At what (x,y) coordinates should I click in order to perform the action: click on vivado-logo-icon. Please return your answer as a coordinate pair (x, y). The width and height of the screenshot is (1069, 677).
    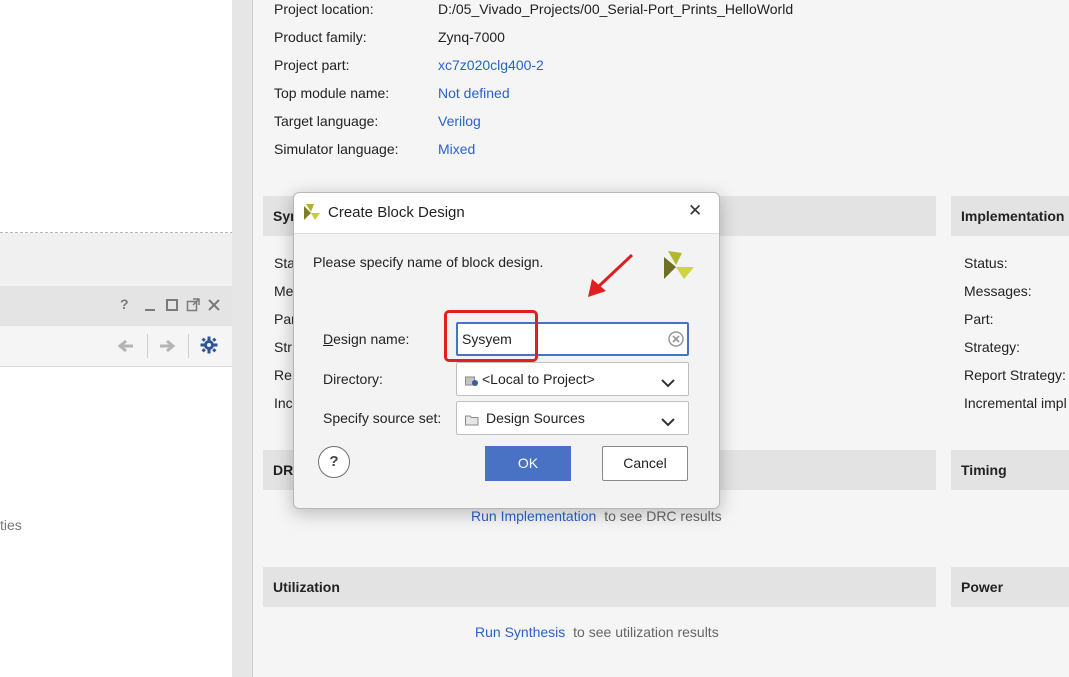
    Looking at the image, I should click on (312, 214).